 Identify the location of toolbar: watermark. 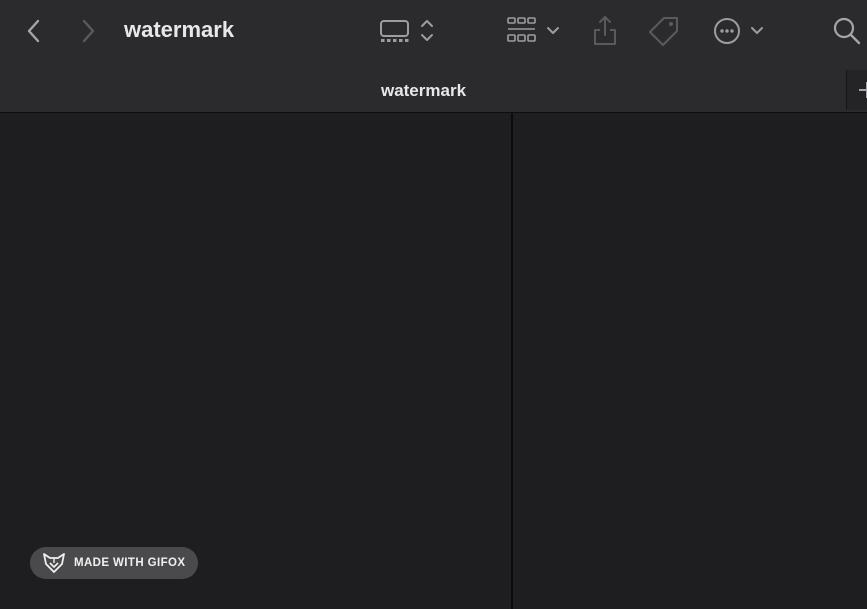
(433, 31).